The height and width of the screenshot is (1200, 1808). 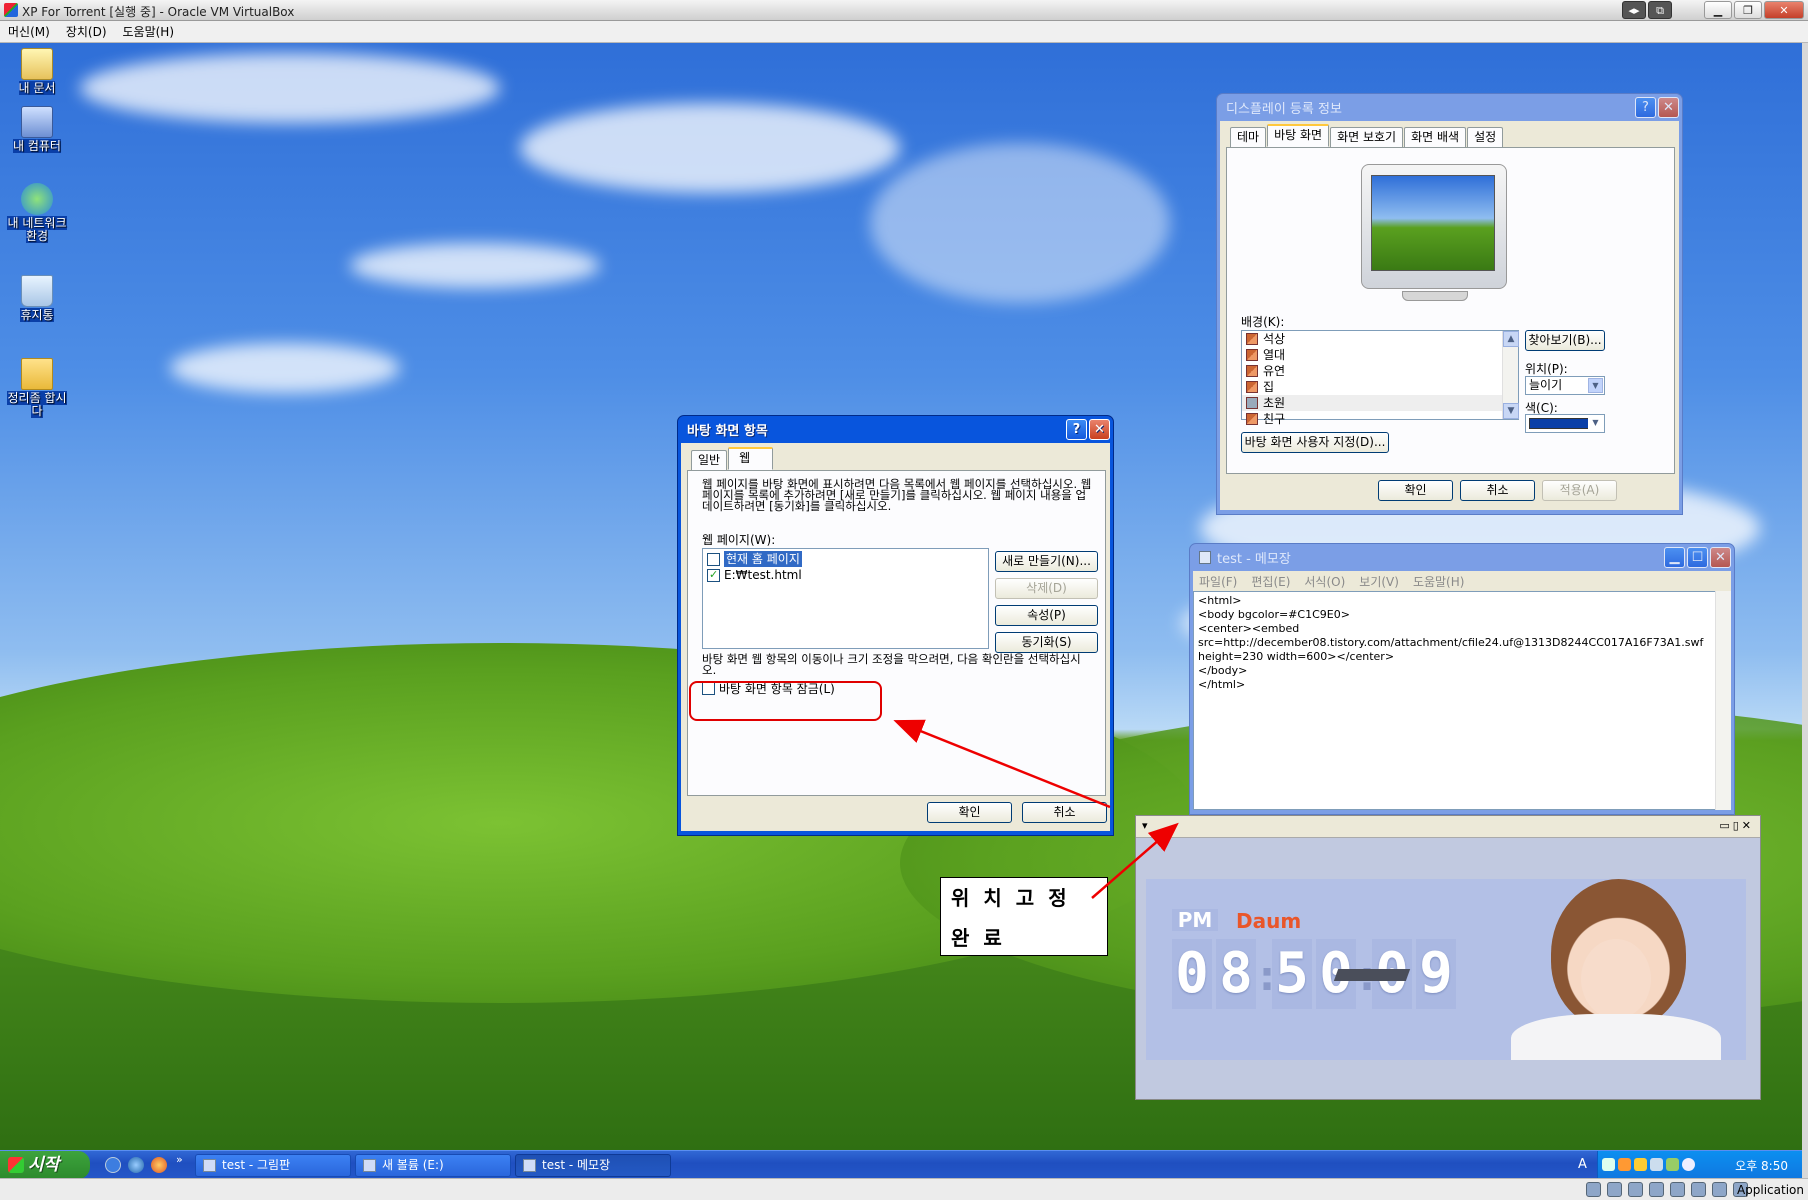 What do you see at coordinates (1046, 615) in the screenshot?
I see `properties-button: 속성(P)` at bounding box center [1046, 615].